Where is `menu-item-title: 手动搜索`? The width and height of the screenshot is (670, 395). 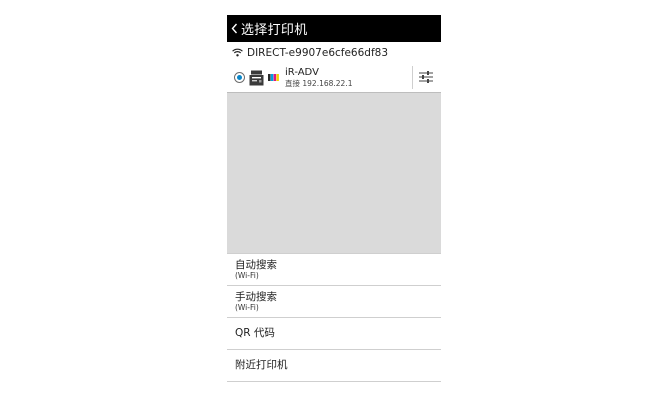
menu-item-title: 手动搜索 is located at coordinates (256, 296).